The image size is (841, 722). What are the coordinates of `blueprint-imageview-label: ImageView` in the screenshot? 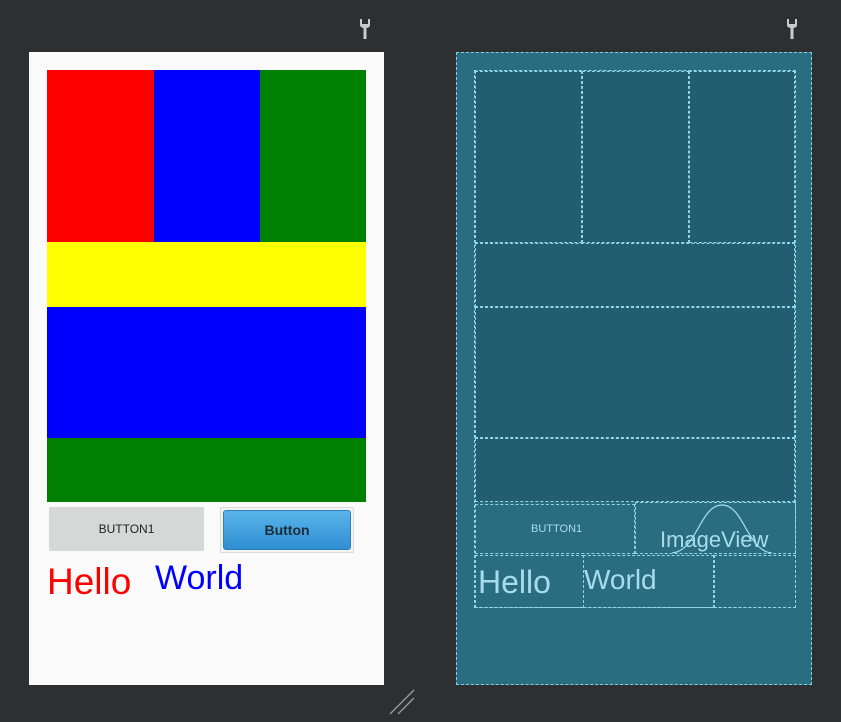 It's located at (714, 539).